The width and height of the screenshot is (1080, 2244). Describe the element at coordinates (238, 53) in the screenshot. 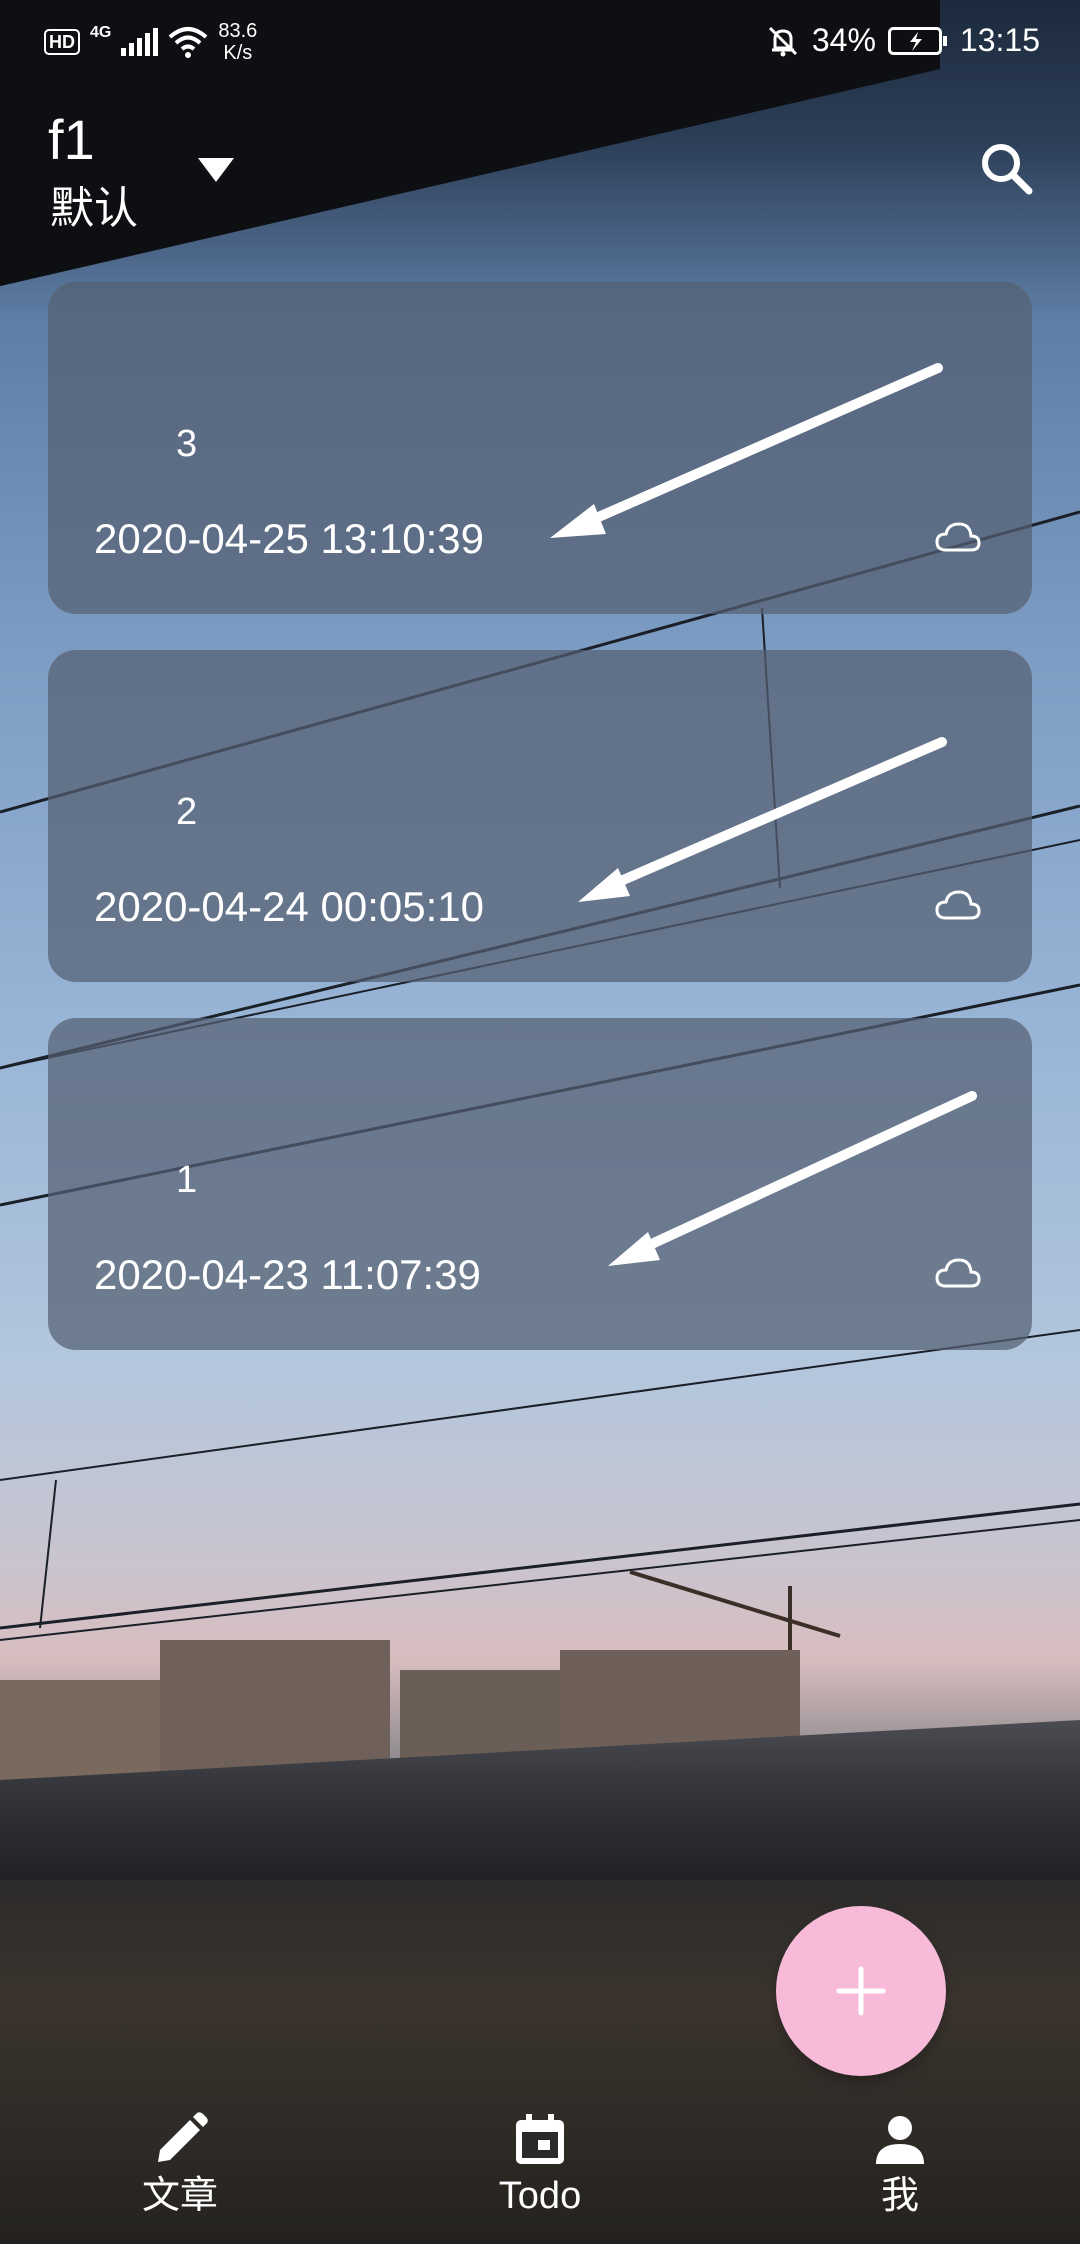

I see `network-speed-unit: K/s` at that location.